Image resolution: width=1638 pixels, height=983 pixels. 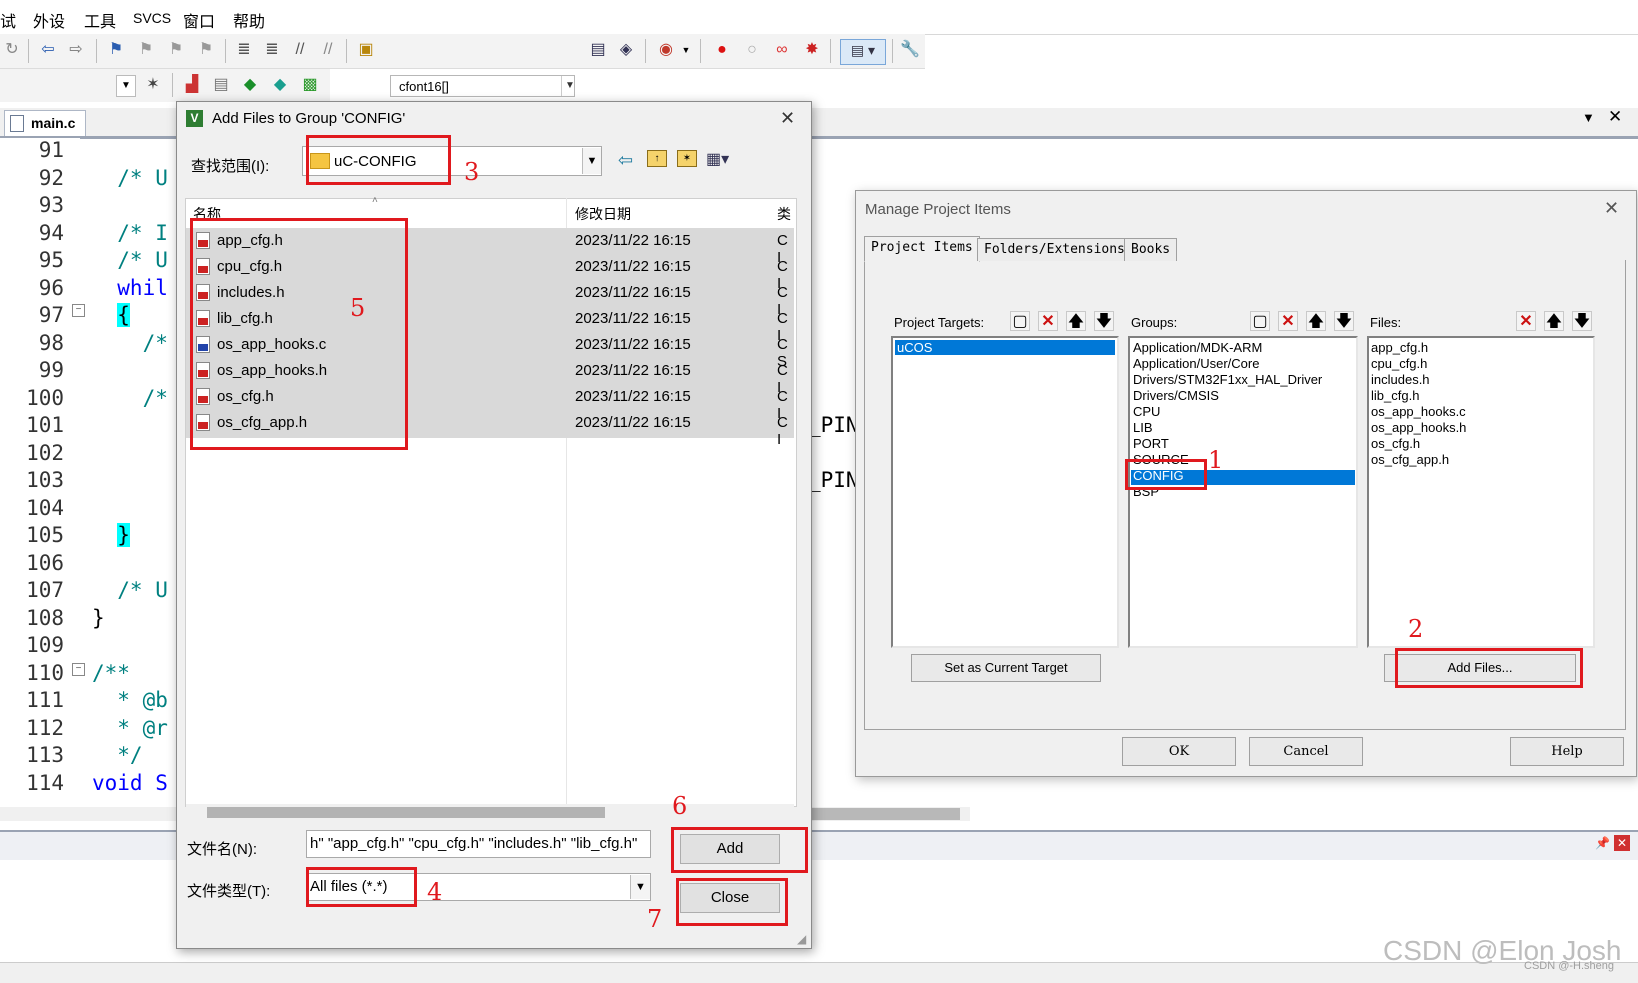 I want to click on menu-tools: 工具, so click(x=100, y=20).